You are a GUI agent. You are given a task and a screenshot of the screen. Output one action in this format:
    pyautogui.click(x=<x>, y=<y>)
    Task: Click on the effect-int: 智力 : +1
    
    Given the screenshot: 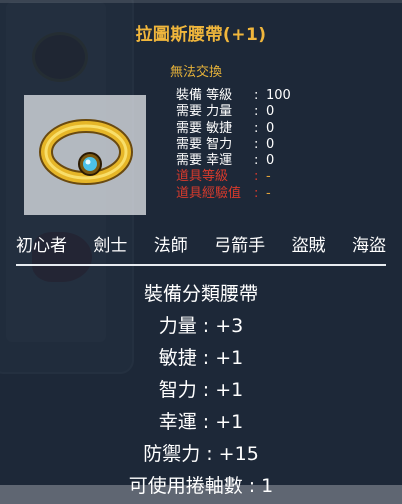 What is the action you would take?
    pyautogui.click(x=201, y=390)
    